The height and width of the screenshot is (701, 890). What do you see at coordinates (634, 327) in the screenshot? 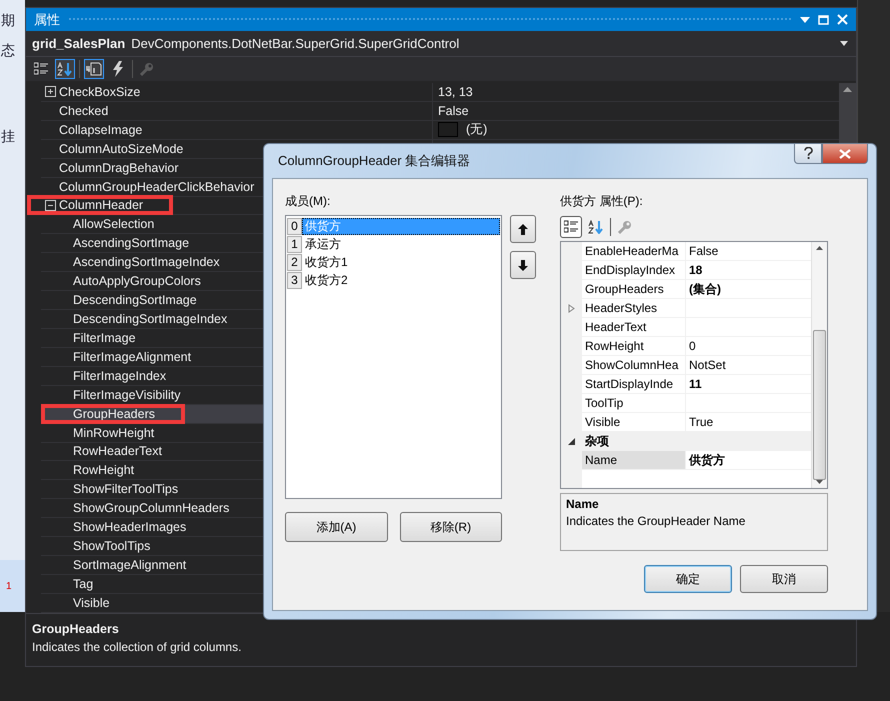
I see `property-name: HeaderText` at bounding box center [634, 327].